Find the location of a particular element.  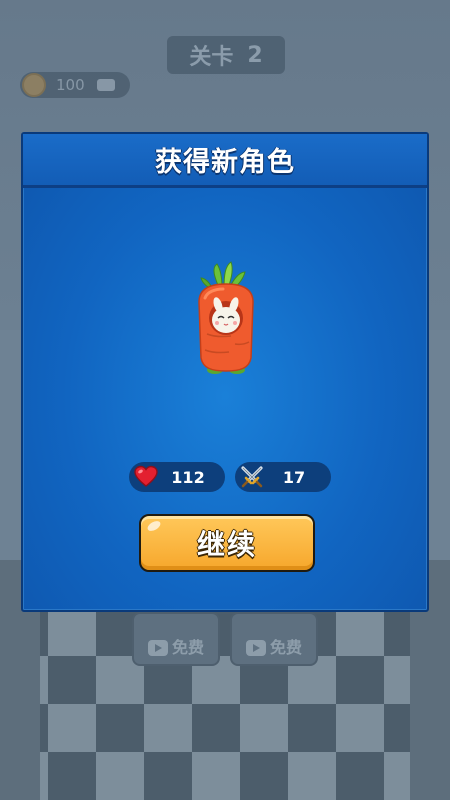

attack-value: 17 is located at coordinates (294, 477).